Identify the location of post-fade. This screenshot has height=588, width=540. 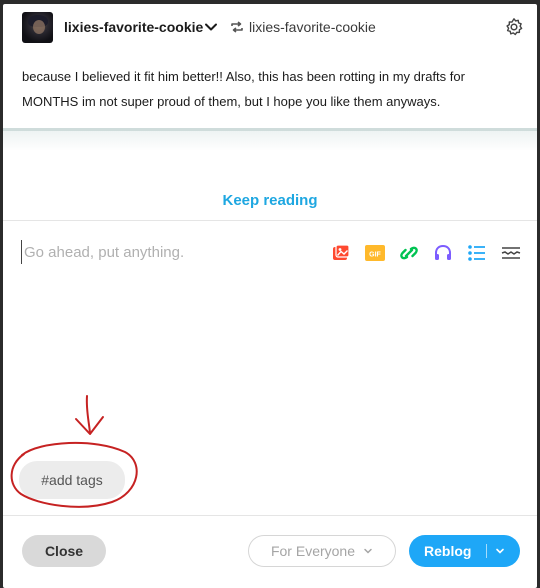
(270, 141).